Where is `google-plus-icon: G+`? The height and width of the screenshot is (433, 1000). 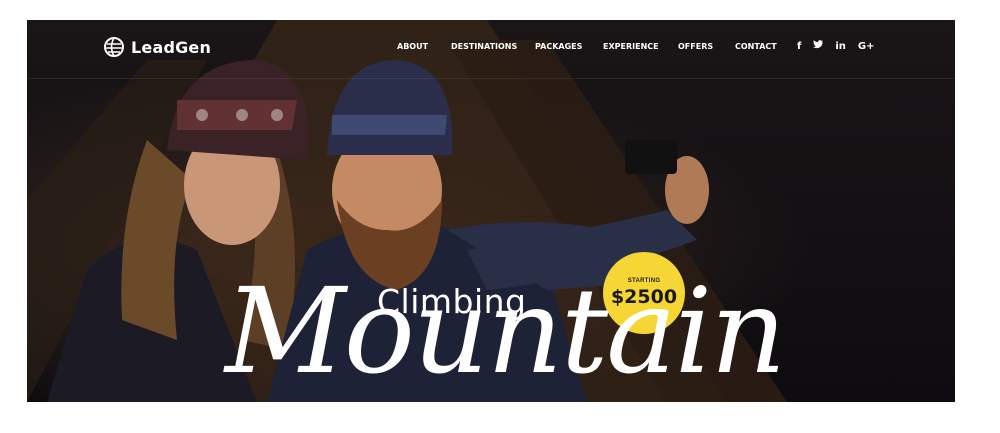 google-plus-icon: G+ is located at coordinates (866, 46).